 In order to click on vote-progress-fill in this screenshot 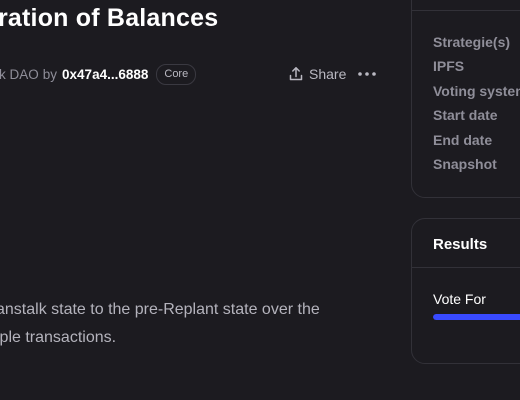, I will do `click(476, 317)`.